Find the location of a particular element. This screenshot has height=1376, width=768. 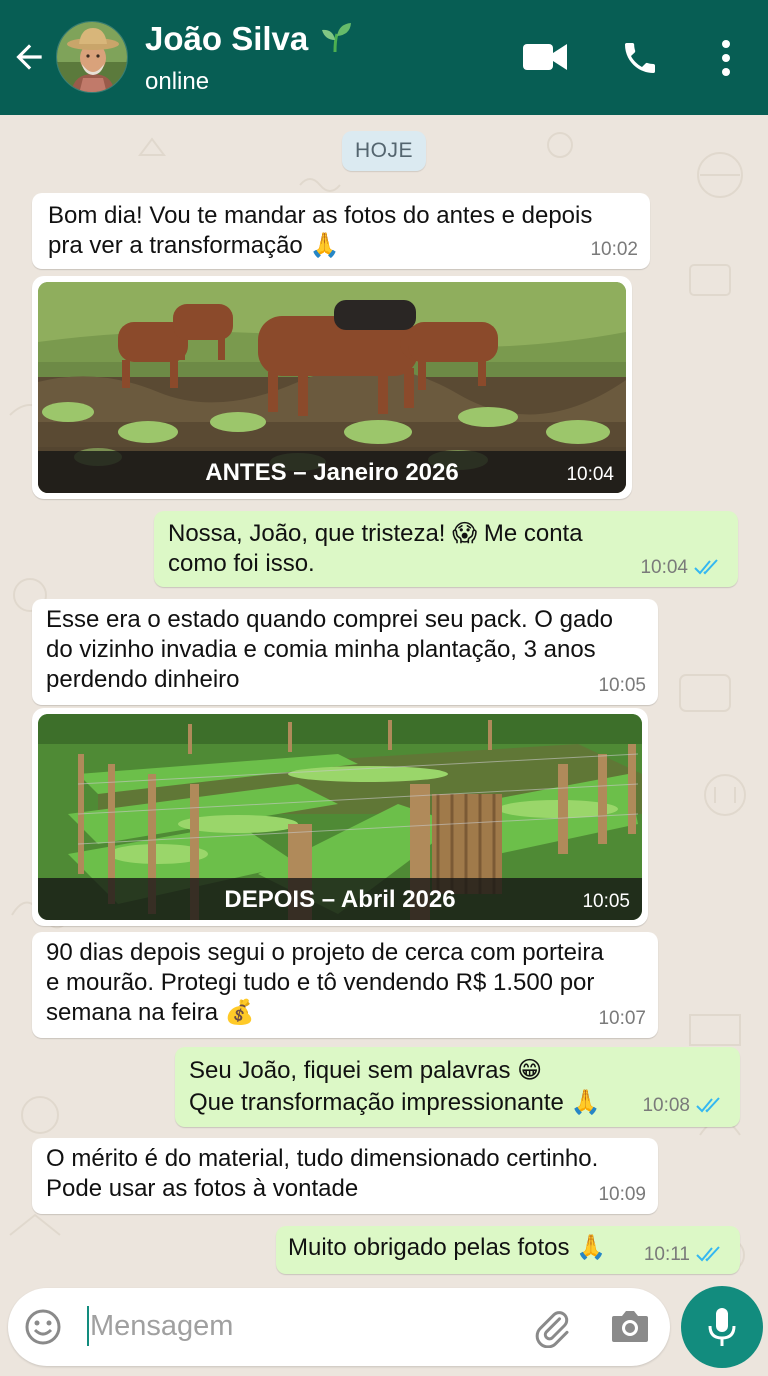

image-caption: DEPOIS – Abril 2026 is located at coordinates (340, 899).